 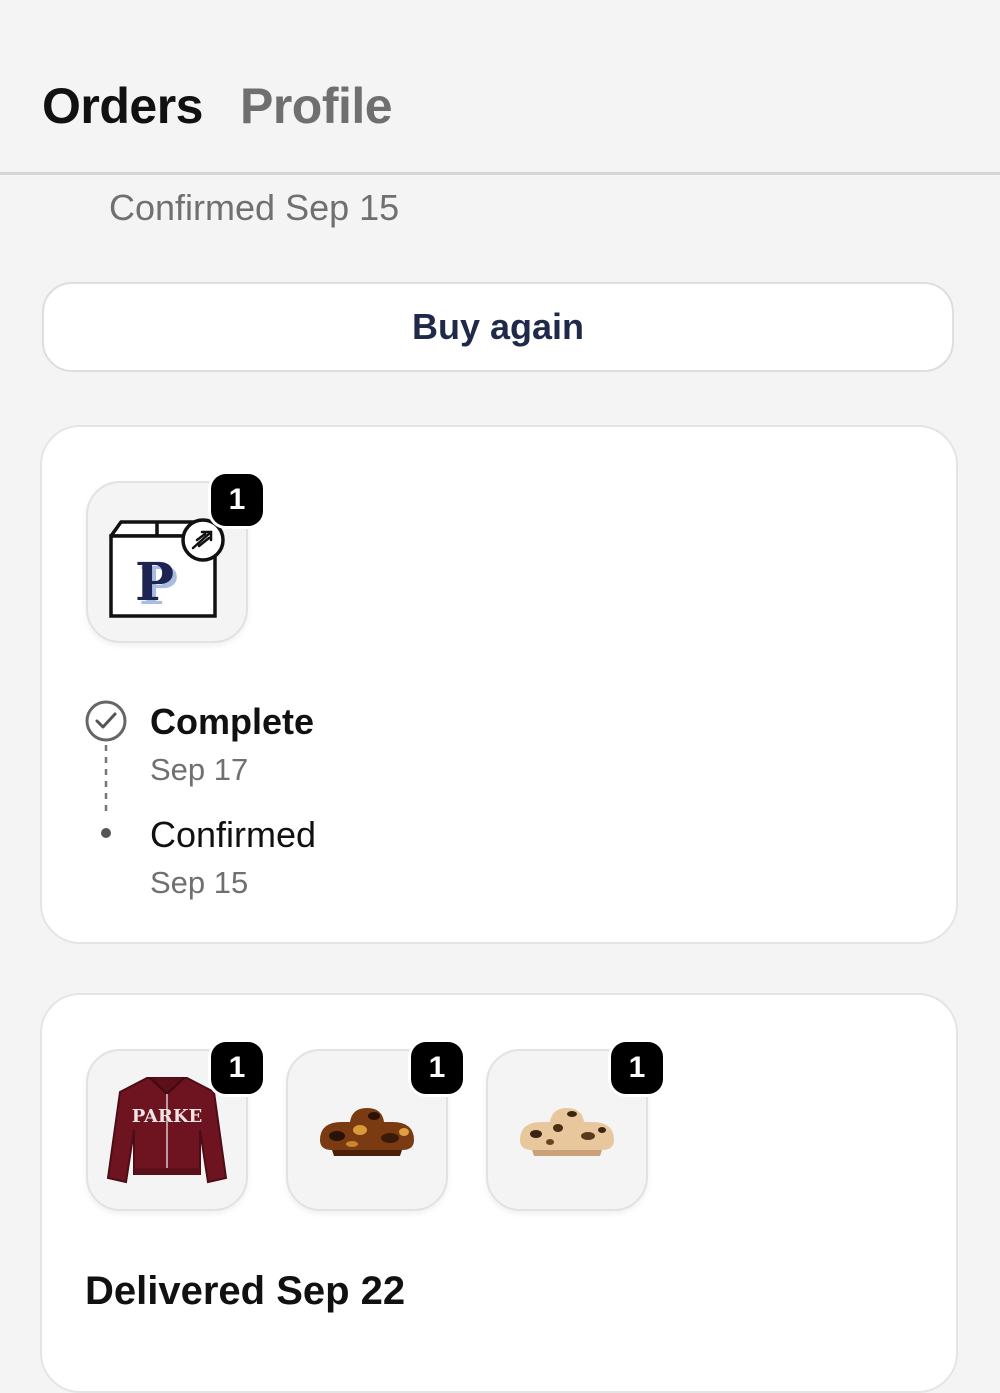 I want to click on tab-profile: Profile, so click(x=316, y=106).